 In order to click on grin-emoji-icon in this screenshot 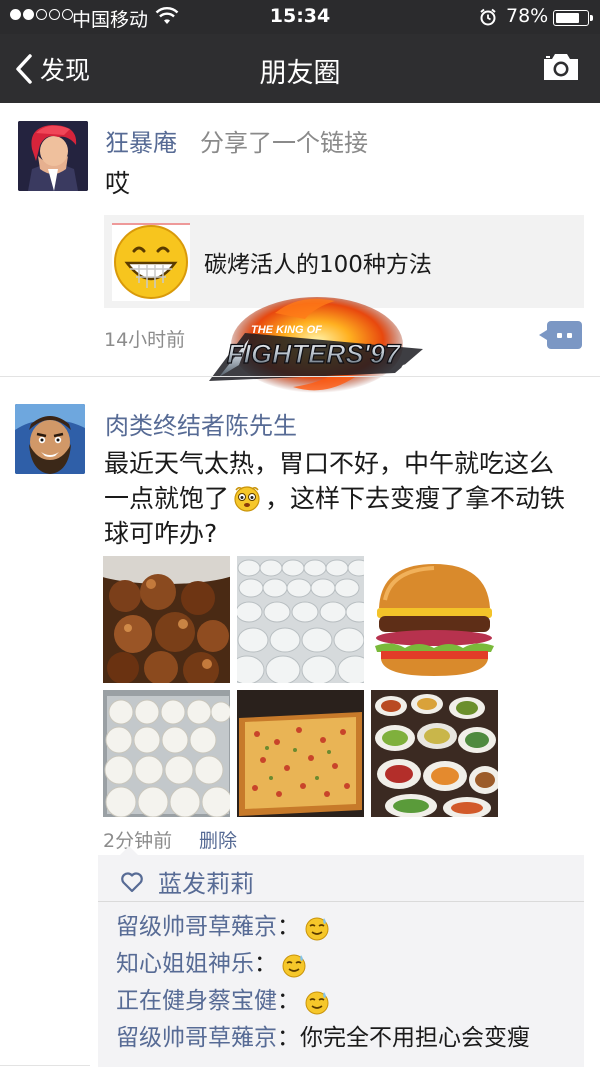, I will do `click(151, 262)`.